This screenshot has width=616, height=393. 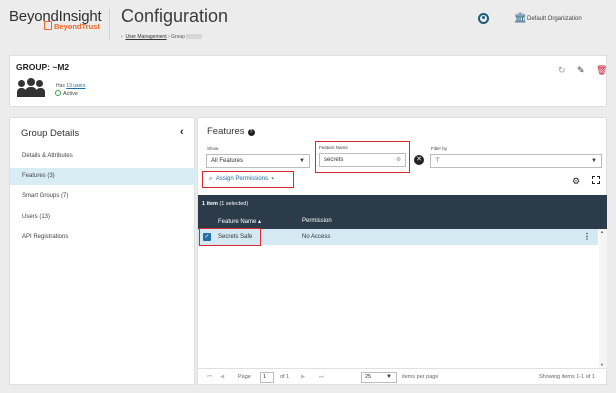 What do you see at coordinates (321, 377) in the screenshot?
I see `last-page-icon: ⏭` at bounding box center [321, 377].